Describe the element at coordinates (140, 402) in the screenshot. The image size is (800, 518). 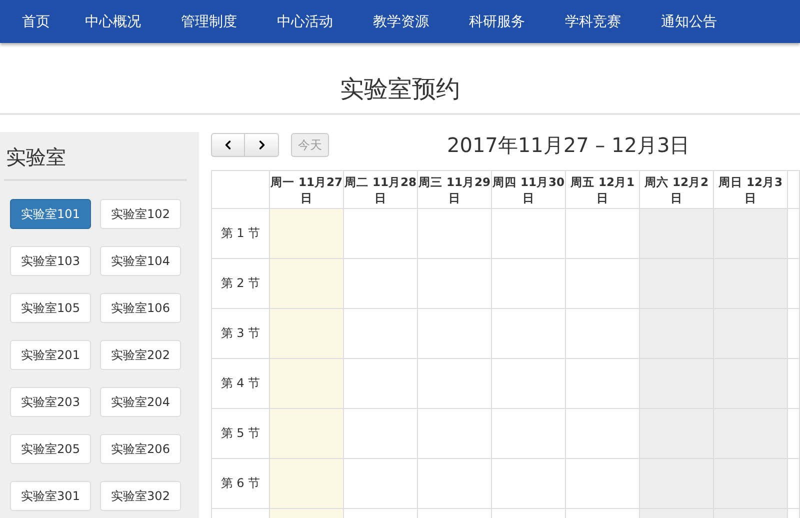
I see `lab-button: 实验室204` at that location.